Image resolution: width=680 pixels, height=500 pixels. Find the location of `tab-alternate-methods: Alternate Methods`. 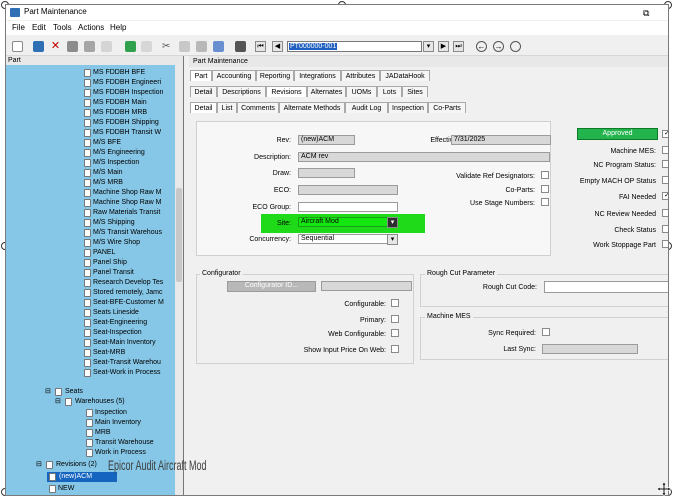

tab-alternate-methods: Alternate Methods is located at coordinates (312, 107).